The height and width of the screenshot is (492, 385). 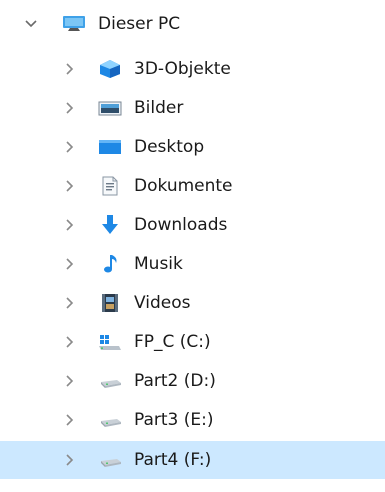 What do you see at coordinates (110, 108) in the screenshot?
I see `pictures-icon` at bounding box center [110, 108].